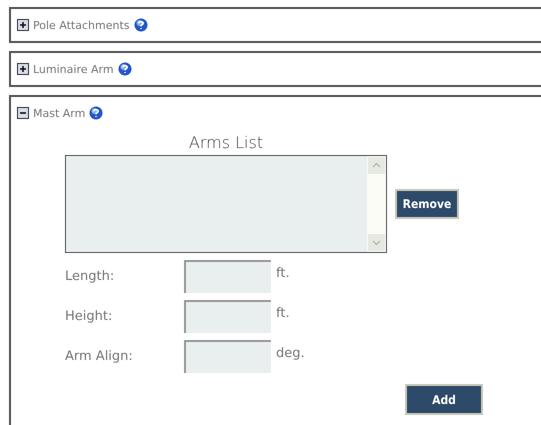 The image size is (541, 425). What do you see at coordinates (444, 399) in the screenshot?
I see `add-button: Add` at bounding box center [444, 399].